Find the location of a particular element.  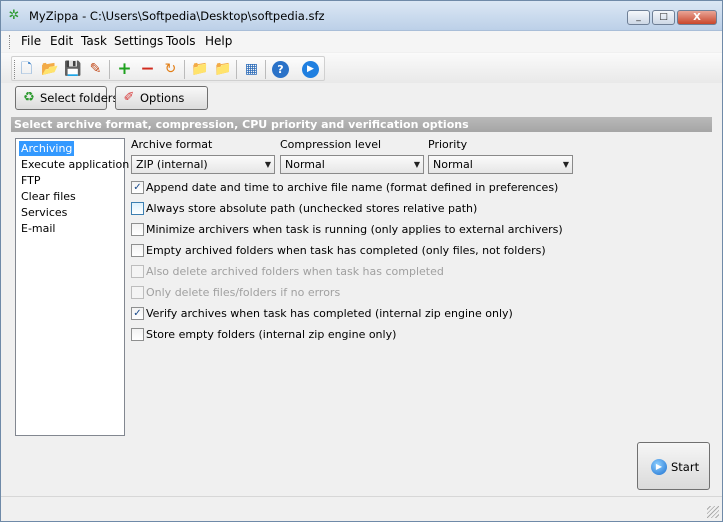

open-icon: 📂 is located at coordinates (49, 69).